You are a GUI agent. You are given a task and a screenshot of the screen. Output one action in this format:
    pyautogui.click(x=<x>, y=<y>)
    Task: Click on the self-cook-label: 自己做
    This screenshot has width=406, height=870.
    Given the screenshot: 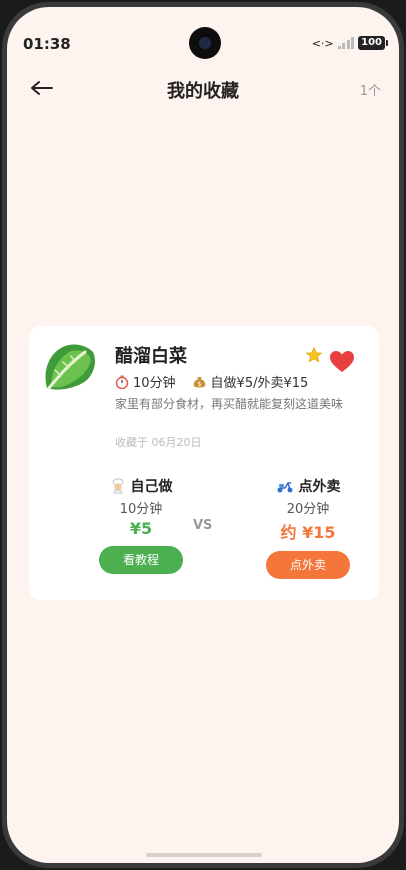 What is the action you would take?
    pyautogui.click(x=151, y=487)
    